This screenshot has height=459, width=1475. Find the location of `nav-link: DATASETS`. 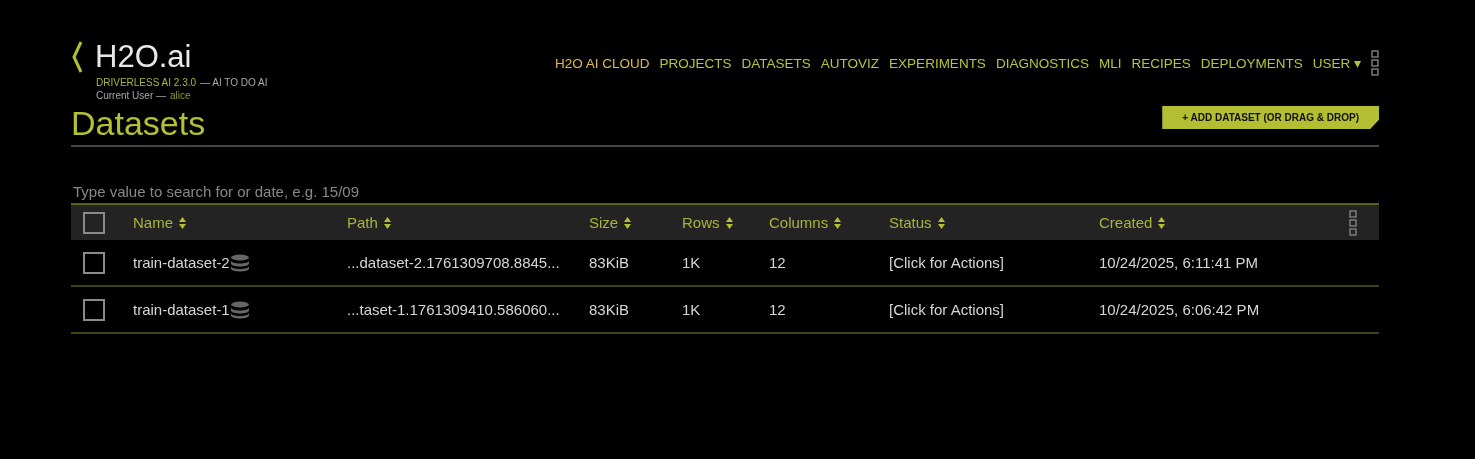

nav-link: DATASETS is located at coordinates (776, 63).